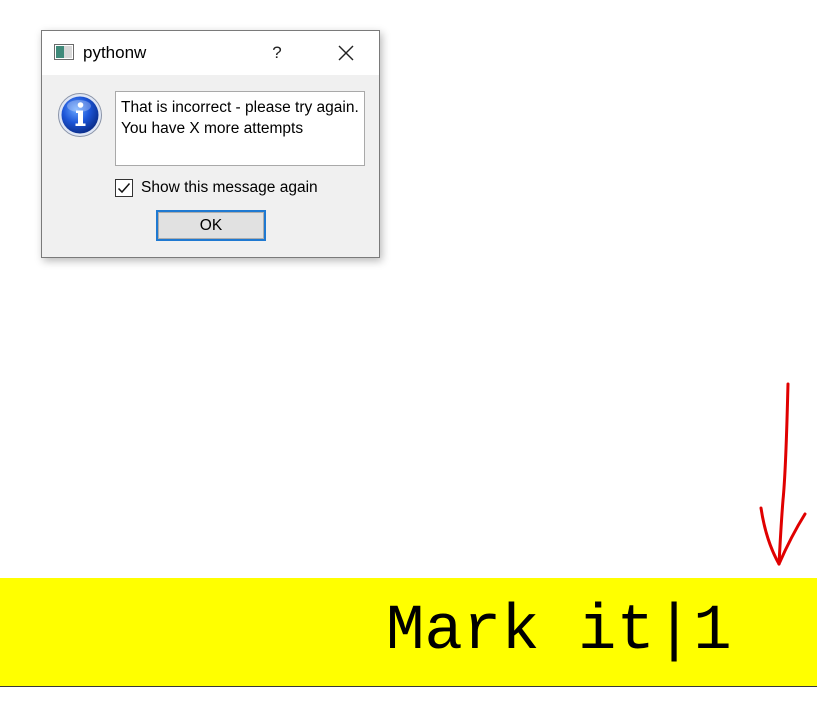 This screenshot has width=817, height=711. What do you see at coordinates (80, 115) in the screenshot?
I see `info-icon` at bounding box center [80, 115].